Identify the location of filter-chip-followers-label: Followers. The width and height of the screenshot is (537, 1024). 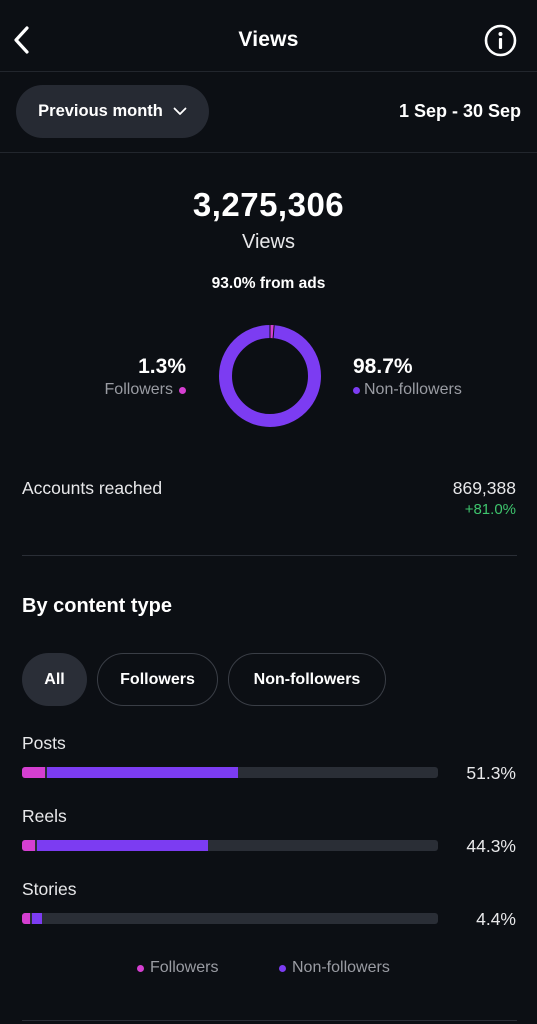
(157, 679).